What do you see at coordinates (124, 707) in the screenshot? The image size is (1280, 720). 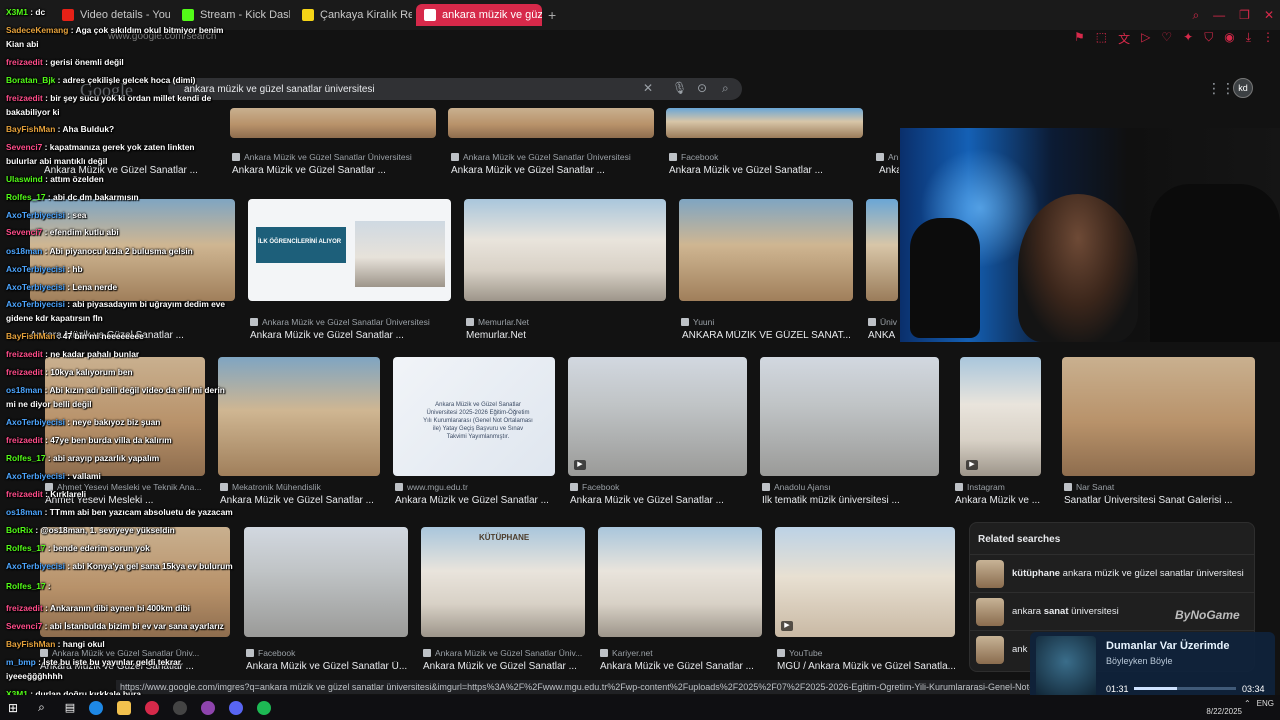 I see `file-explorer-icon` at bounding box center [124, 707].